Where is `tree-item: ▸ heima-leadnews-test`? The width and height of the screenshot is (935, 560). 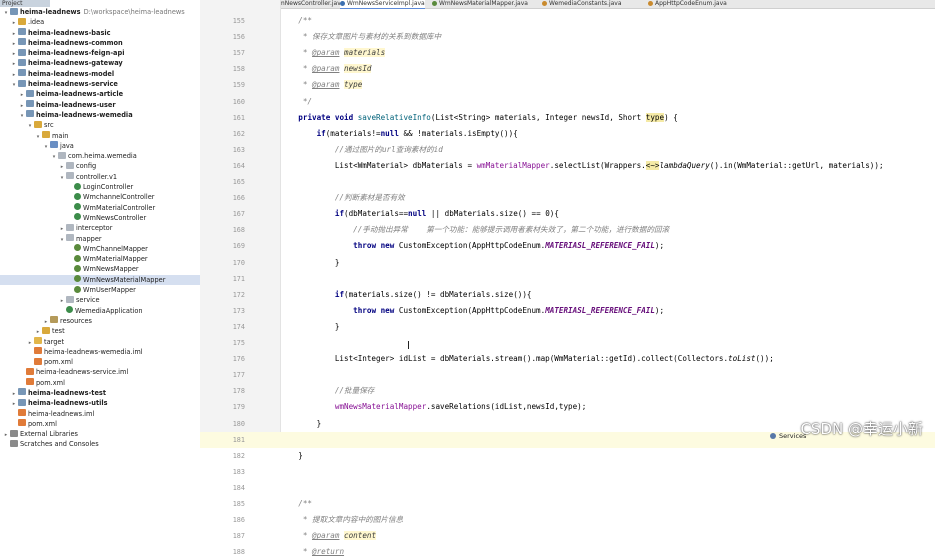
tree-item: ▸ heima-leadnews-test is located at coordinates (100, 393).